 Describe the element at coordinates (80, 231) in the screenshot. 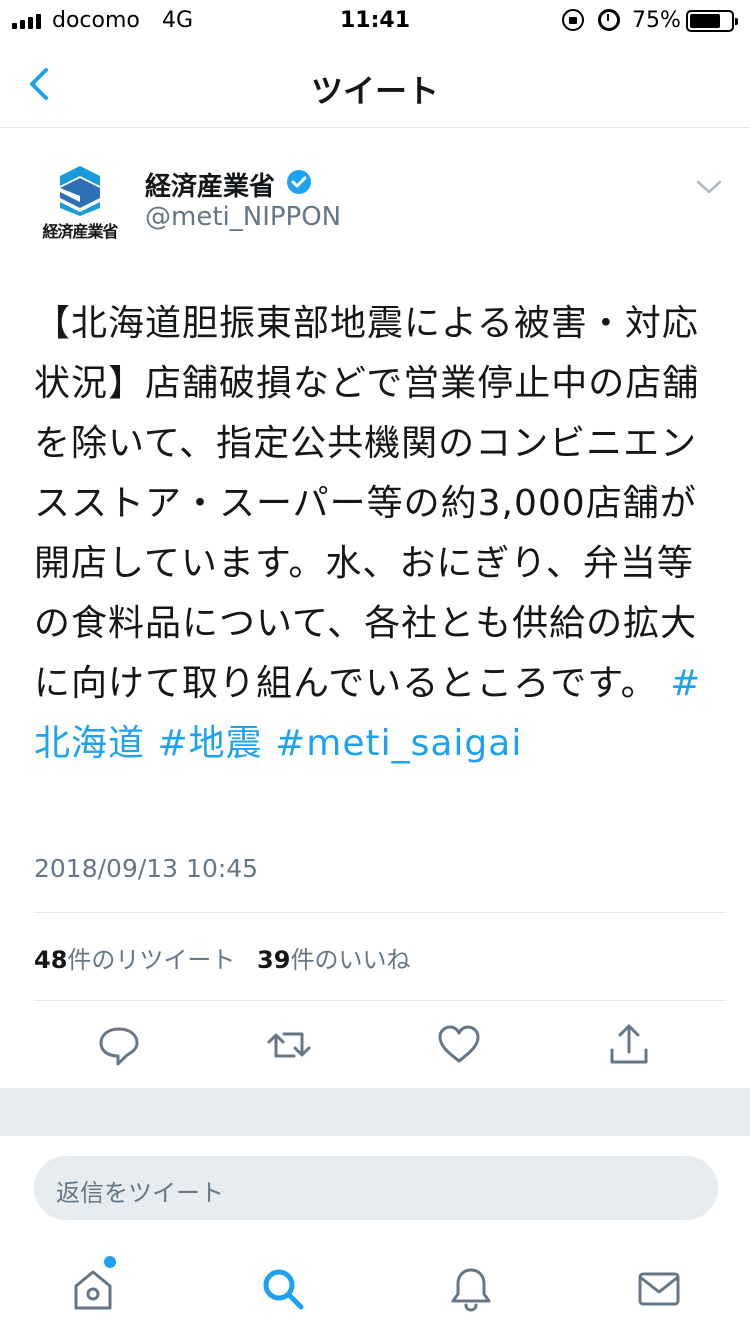

I see `logo-text: 経済産業省` at that location.